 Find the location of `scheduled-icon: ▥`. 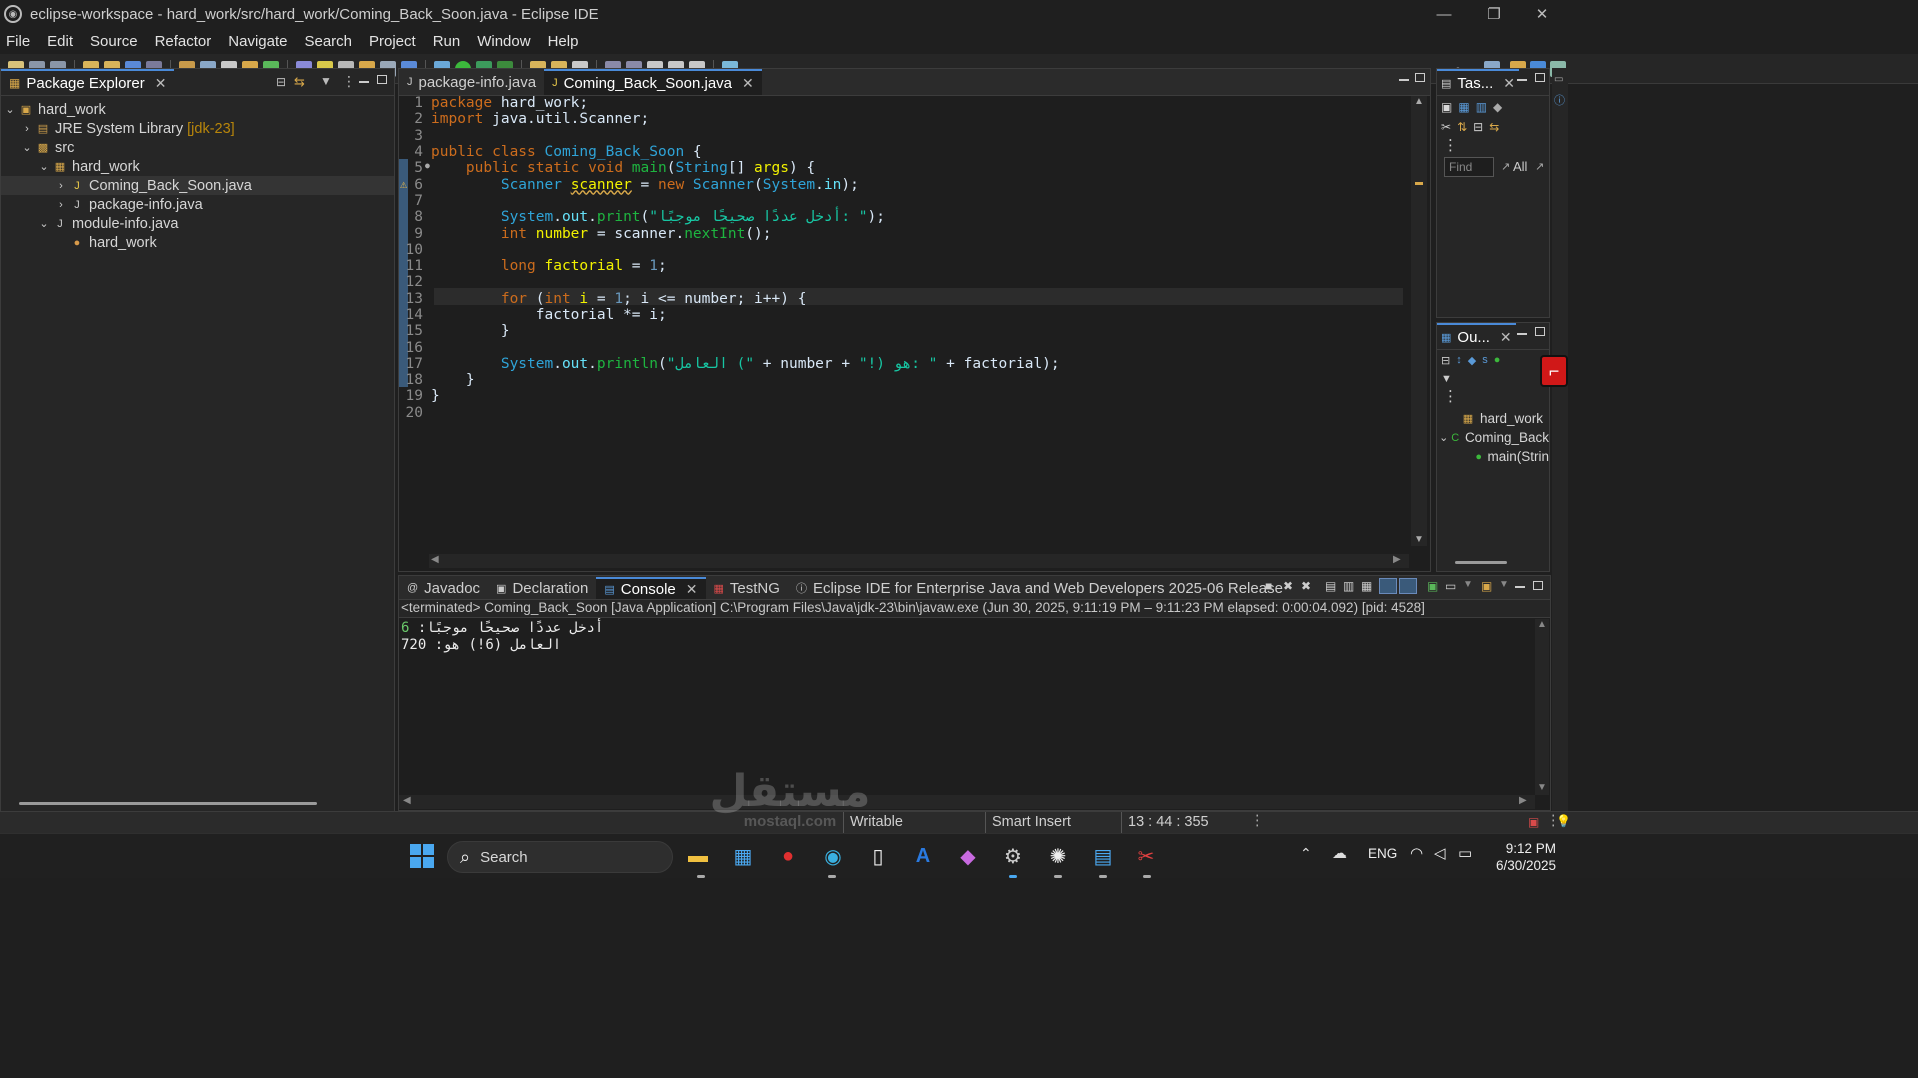

scheduled-icon: ▥ is located at coordinates (1481, 107).